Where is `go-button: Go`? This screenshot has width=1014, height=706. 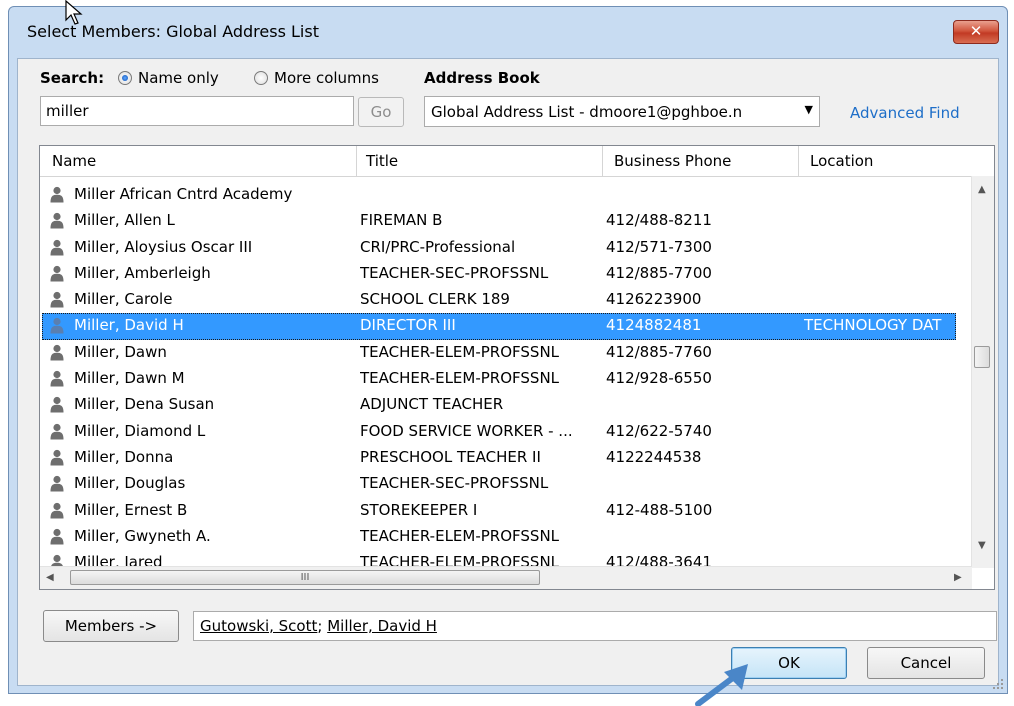 go-button: Go is located at coordinates (381, 112).